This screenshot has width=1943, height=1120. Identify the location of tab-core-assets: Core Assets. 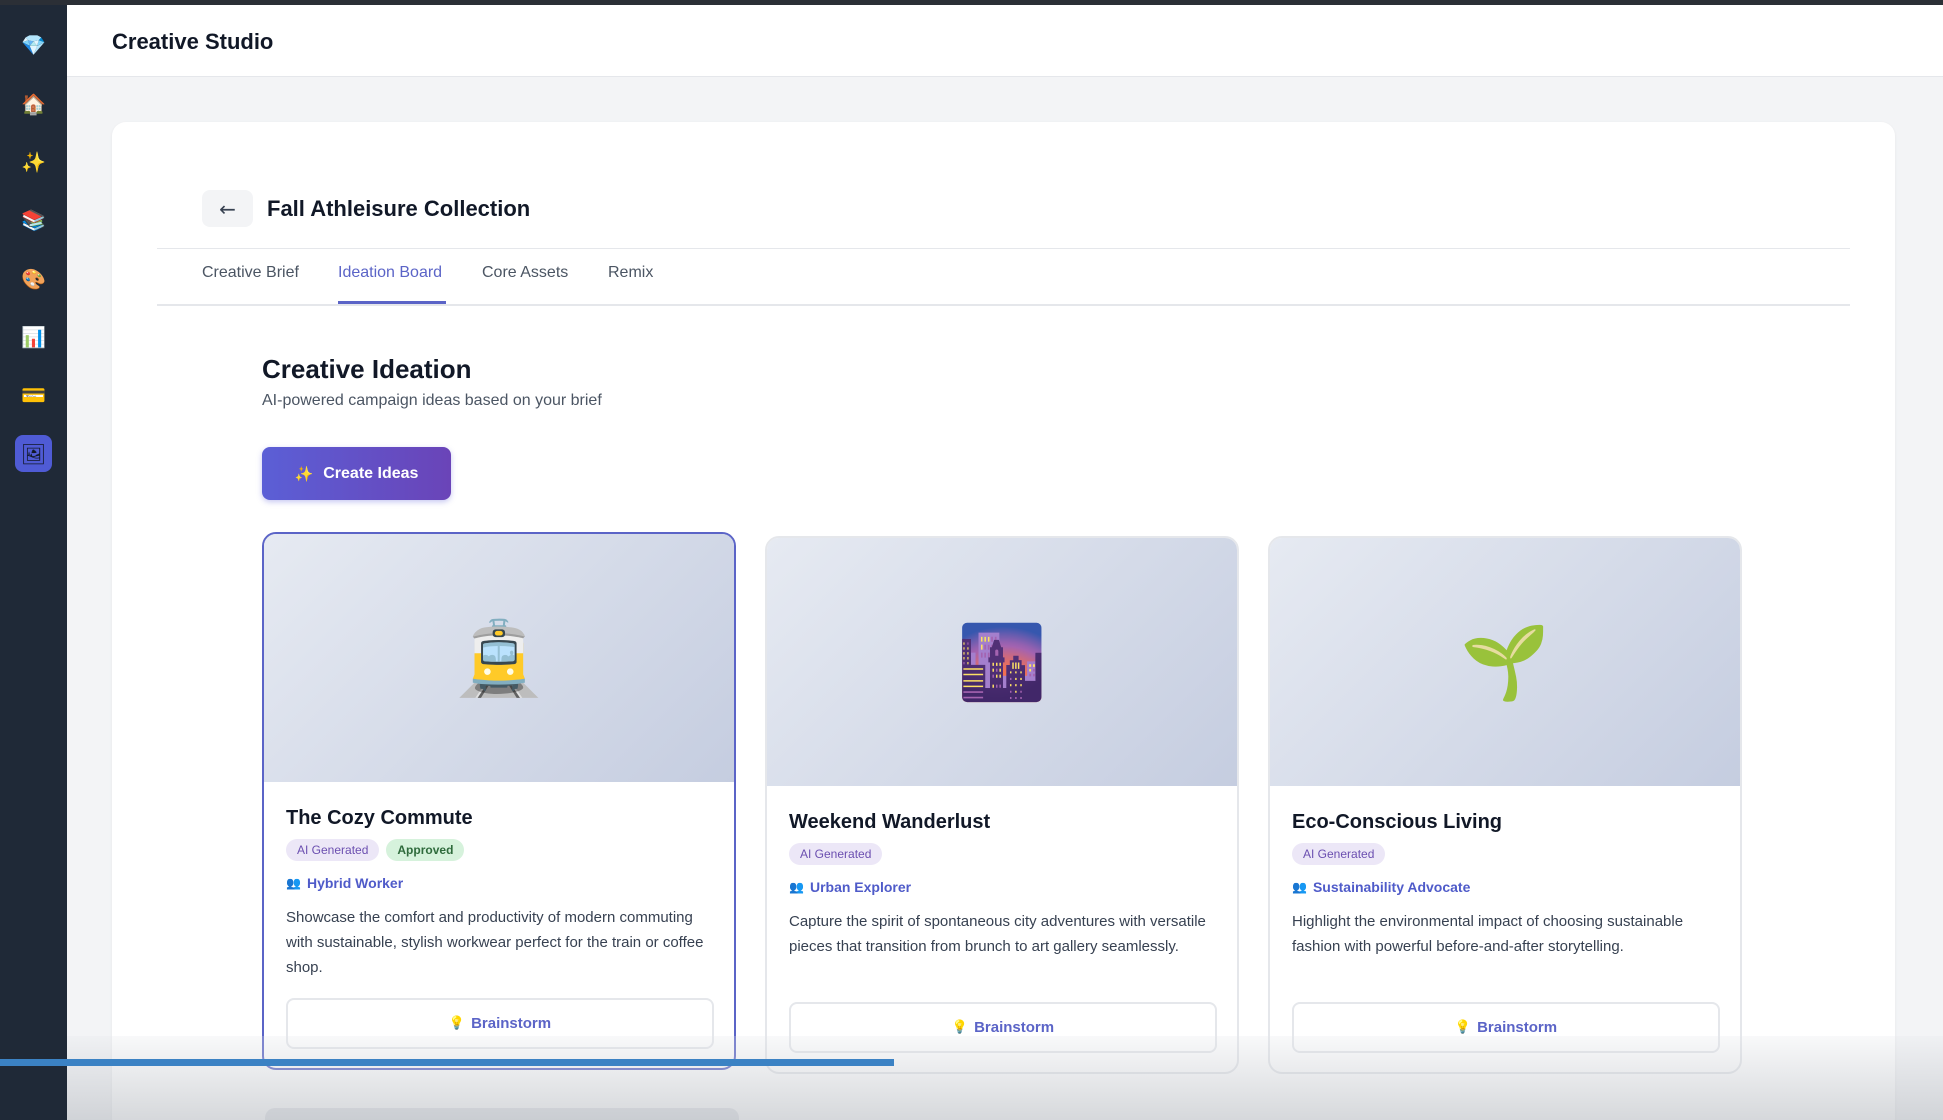
(525, 273).